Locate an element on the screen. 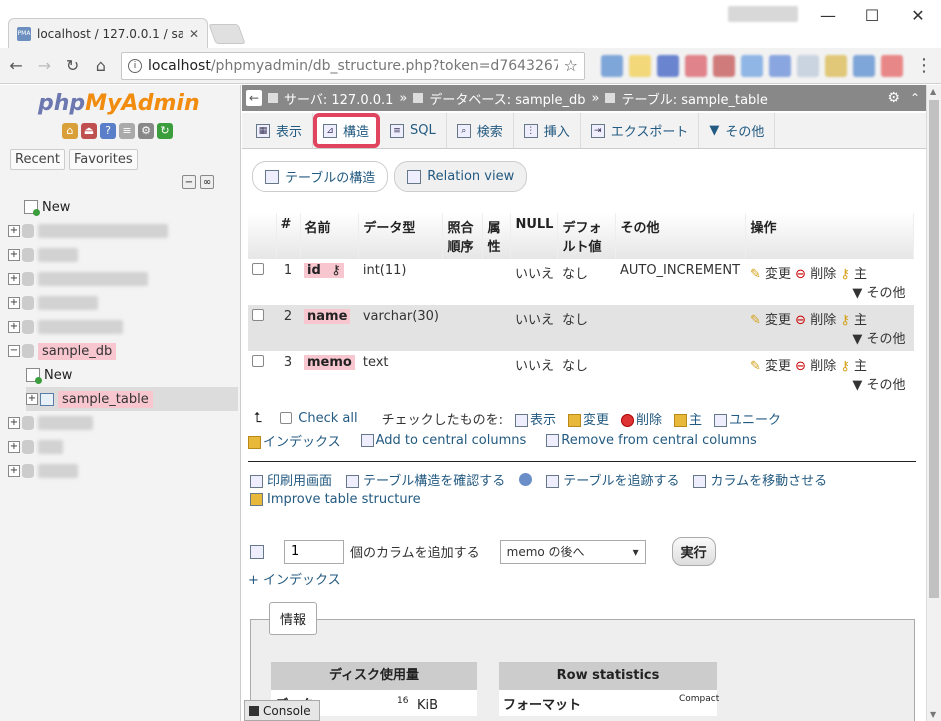 This screenshot has height=721, width=941. tab-insert: ⋮ 挿入 is located at coordinates (547, 130).